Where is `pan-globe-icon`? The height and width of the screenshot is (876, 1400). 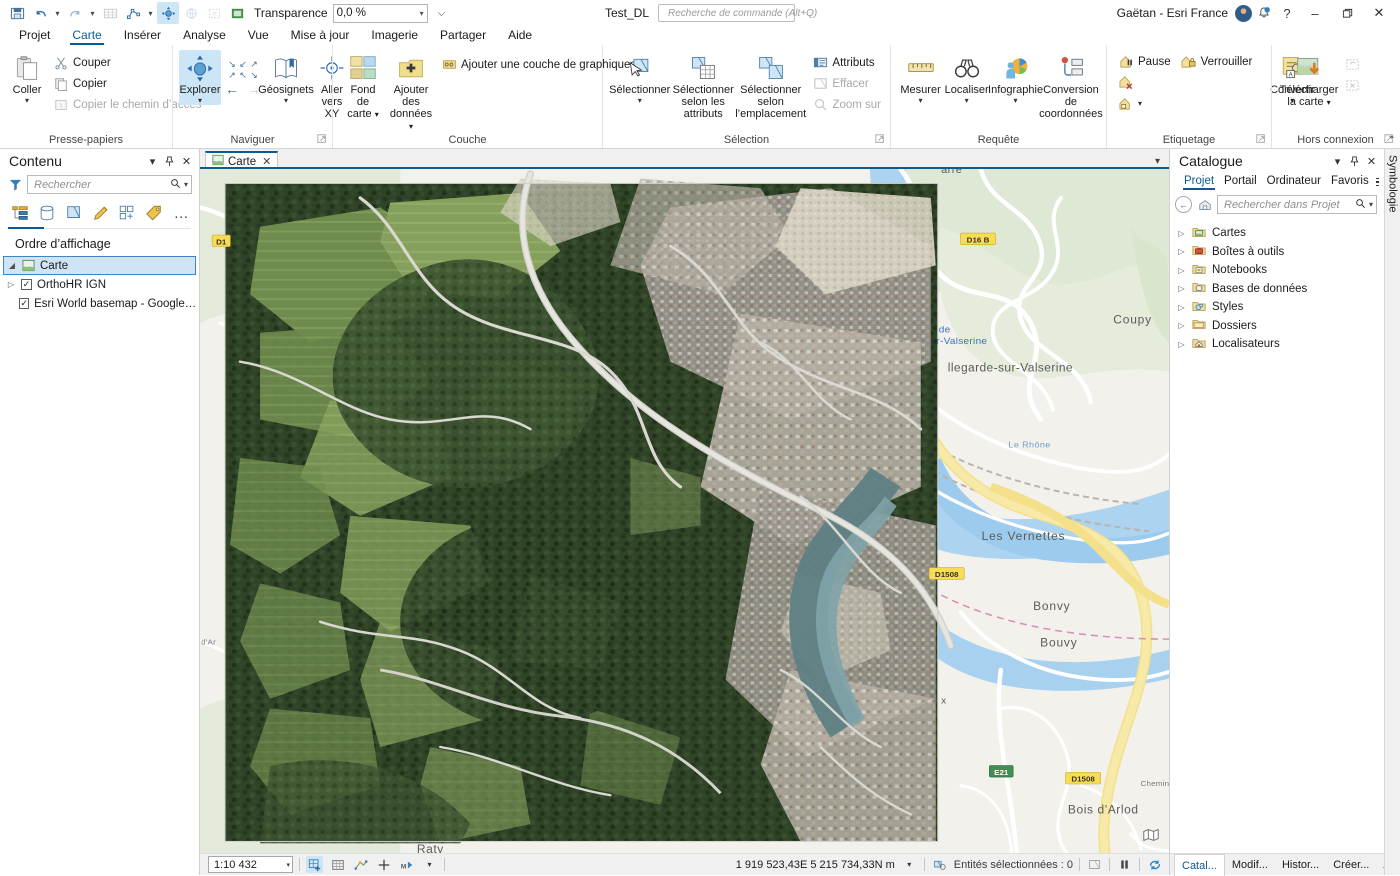
pan-globe-icon is located at coordinates (191, 13).